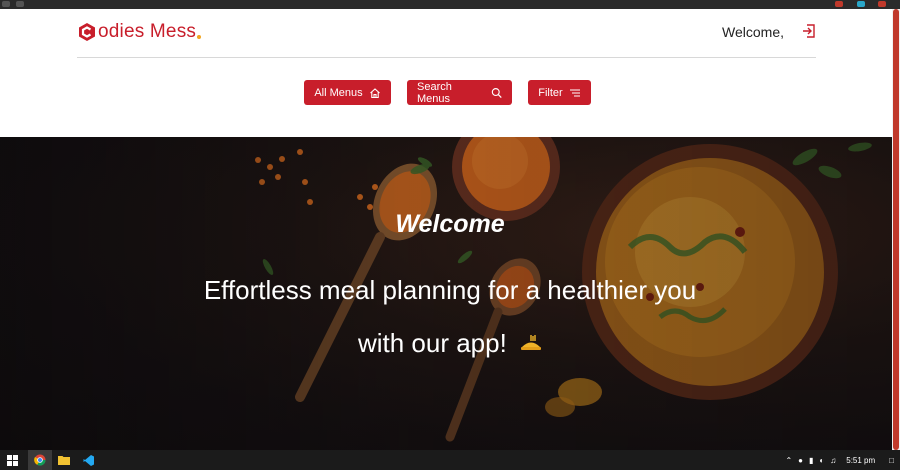 The width and height of the screenshot is (900, 470). I want to click on show-hidden-icons-icon: ⌃, so click(788, 460).